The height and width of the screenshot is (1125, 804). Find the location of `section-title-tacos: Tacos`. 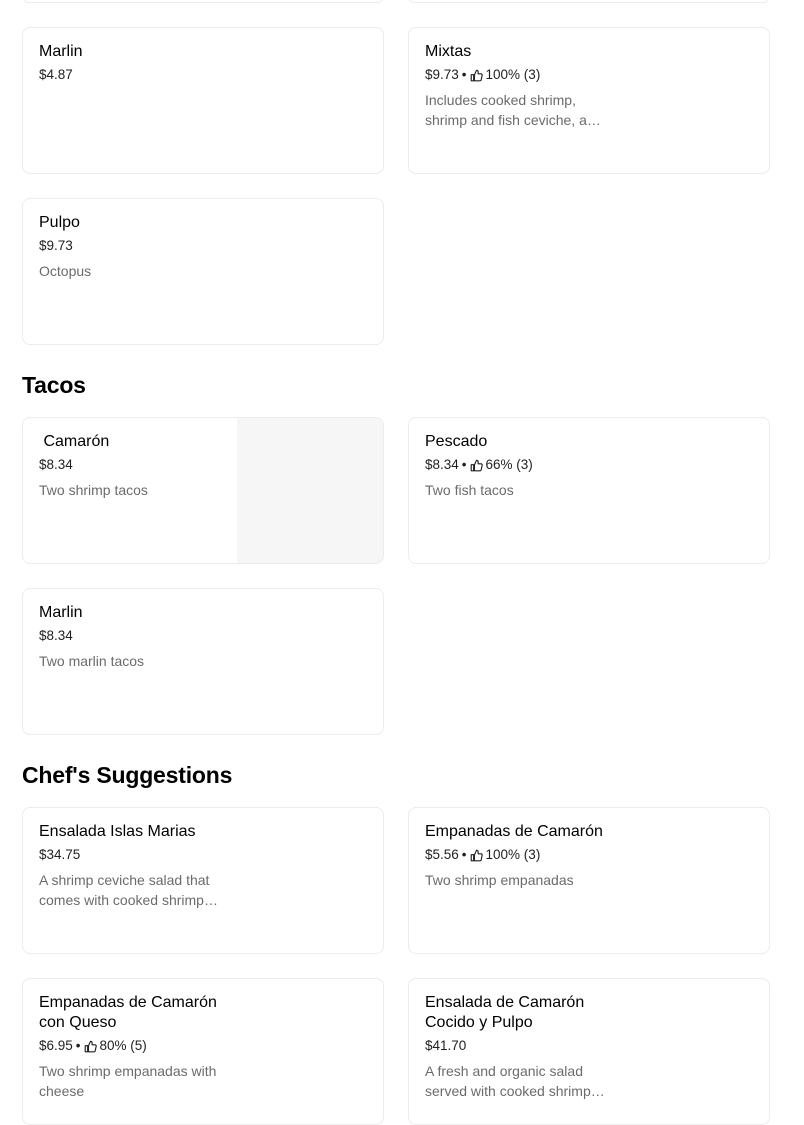

section-title-tacos: Tacos is located at coordinates (54, 385).